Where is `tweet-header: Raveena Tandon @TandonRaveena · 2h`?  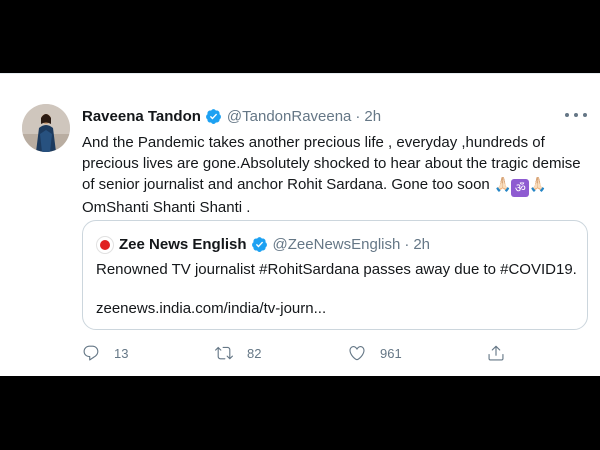
tweet-header: Raveena Tandon @TandonRaveena · 2h is located at coordinates (231, 116).